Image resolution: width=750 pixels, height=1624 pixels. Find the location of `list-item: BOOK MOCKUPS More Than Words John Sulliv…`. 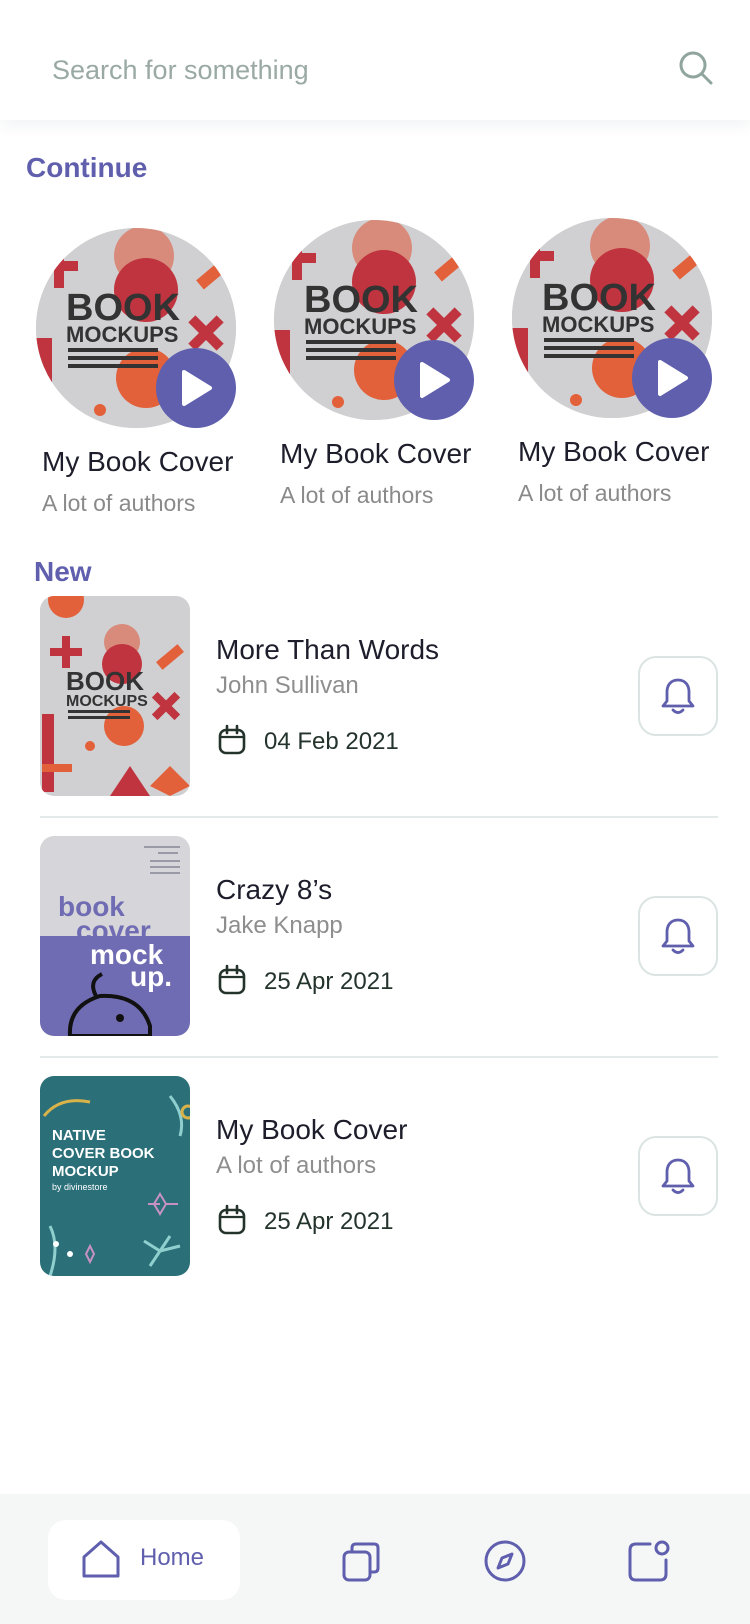

list-item: BOOK MOCKUPS More Than Words John Sulliv… is located at coordinates (379, 696).